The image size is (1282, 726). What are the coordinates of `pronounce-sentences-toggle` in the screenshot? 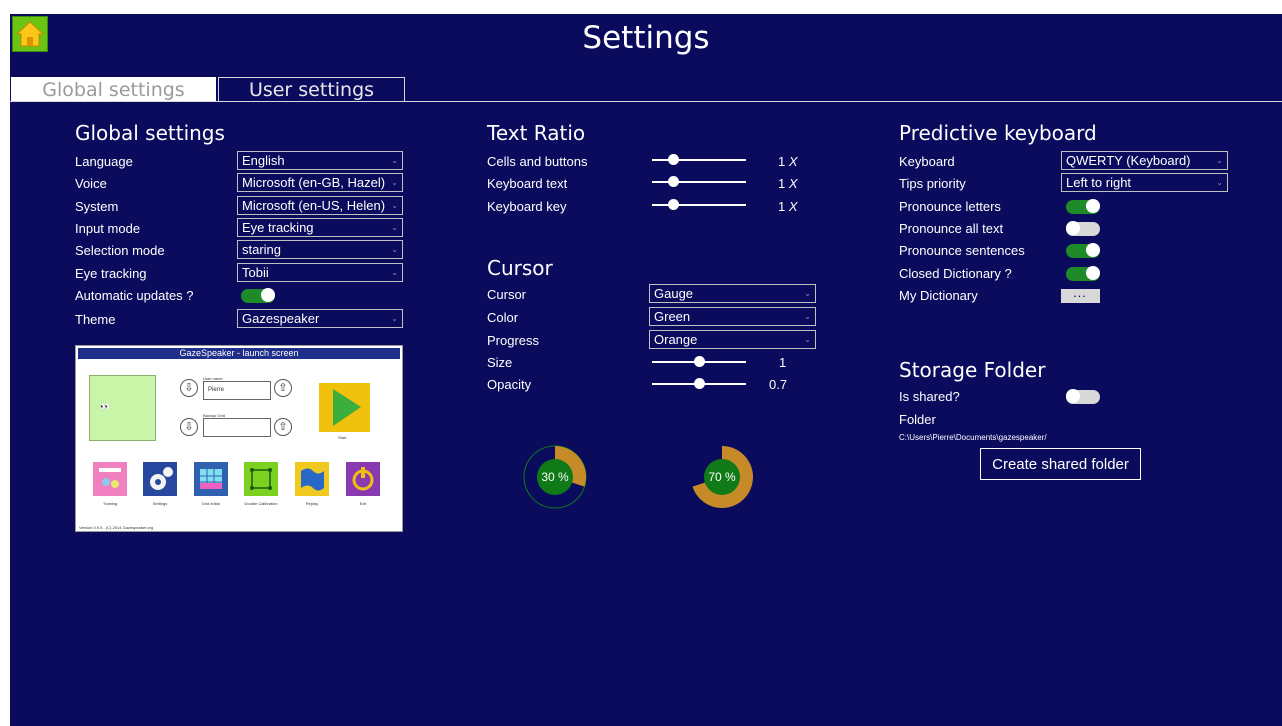 It's located at (1083, 250).